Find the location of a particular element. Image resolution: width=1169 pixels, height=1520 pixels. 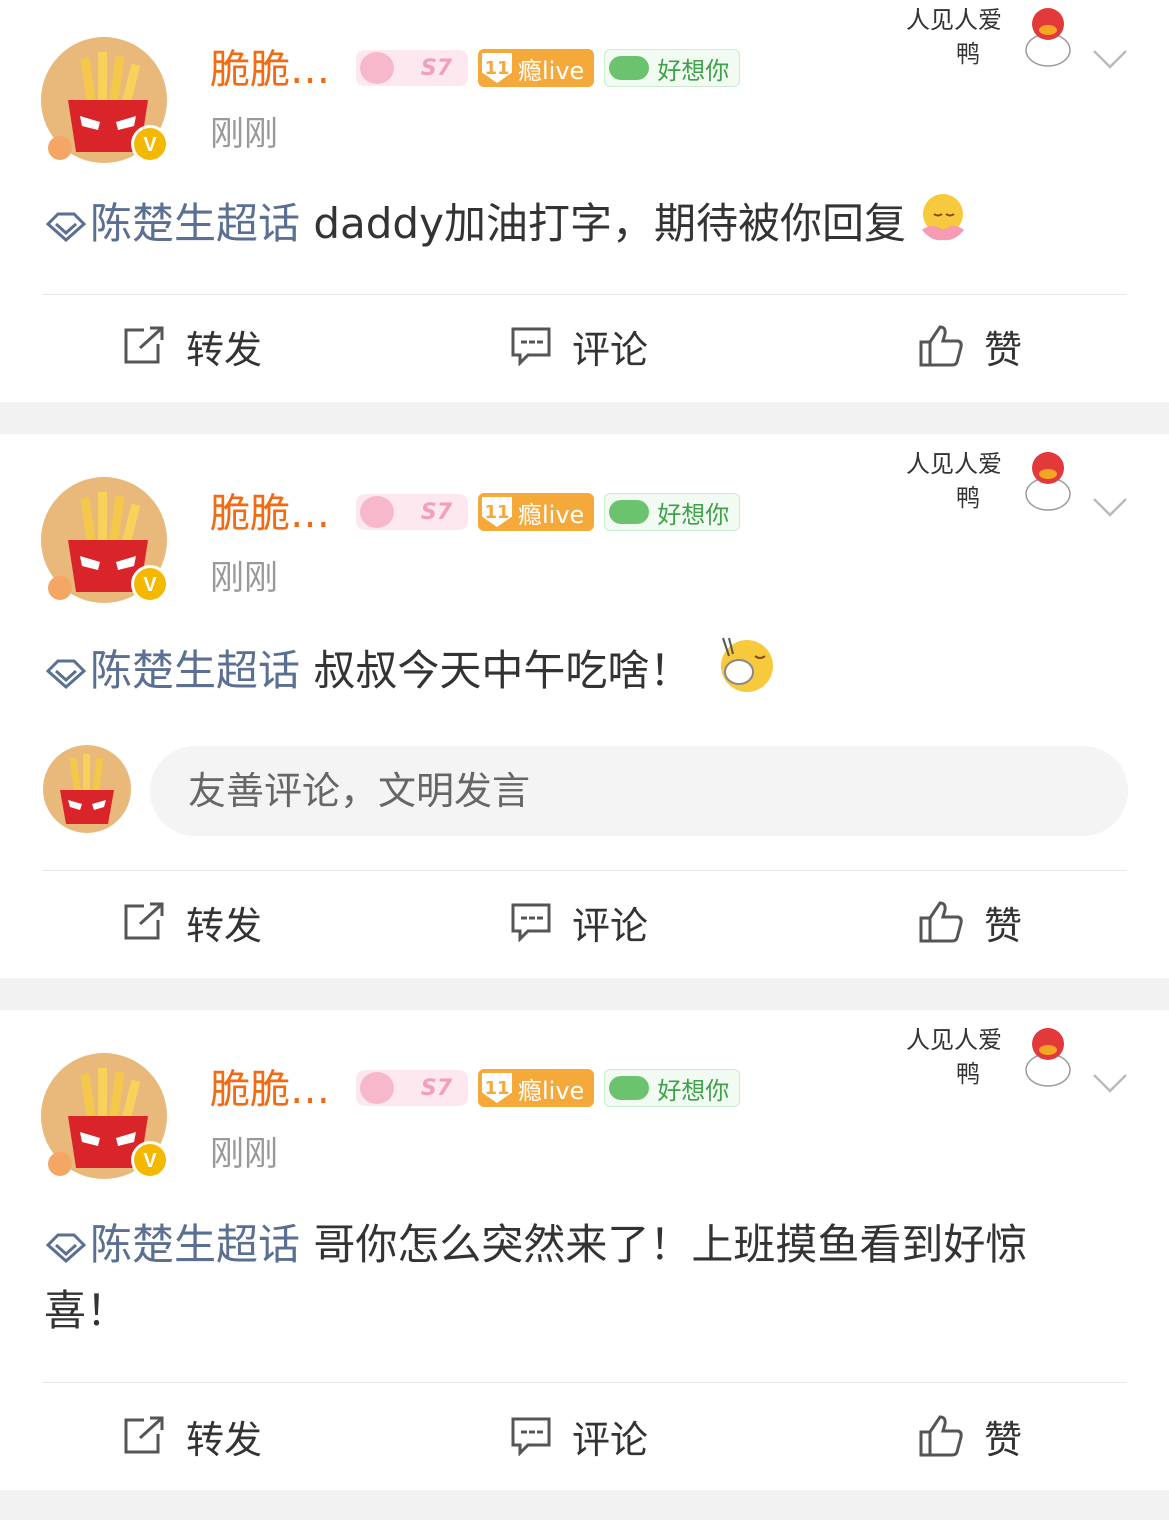

post-text: 陈楚生超话 哥你怎么突然来了！上班摸鱼看到好惊喜！ is located at coordinates (576, 1278).